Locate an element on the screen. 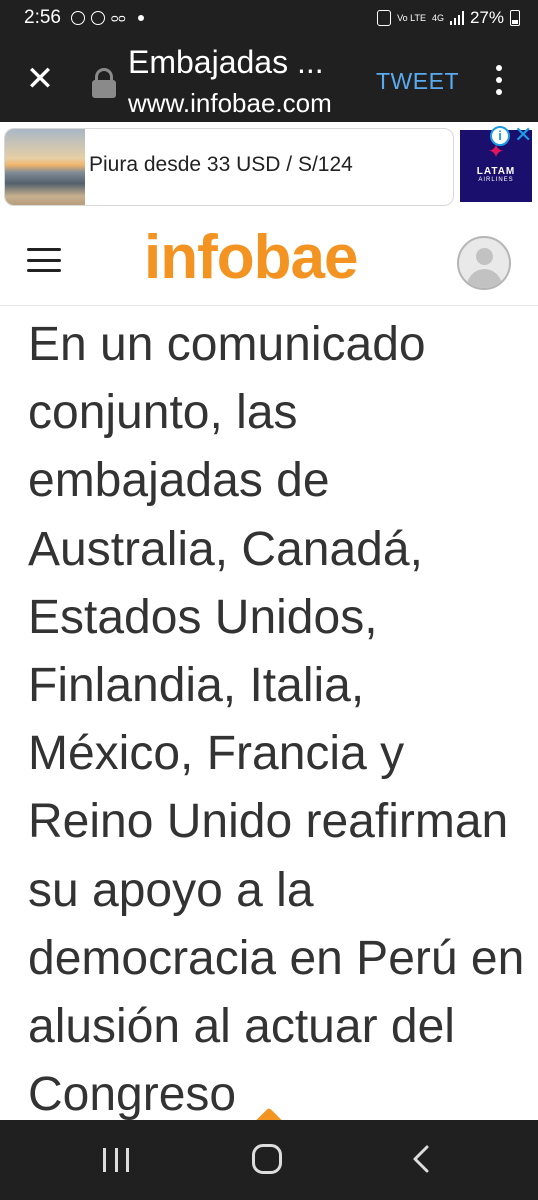  ad-info-icon: i is located at coordinates (500, 136).